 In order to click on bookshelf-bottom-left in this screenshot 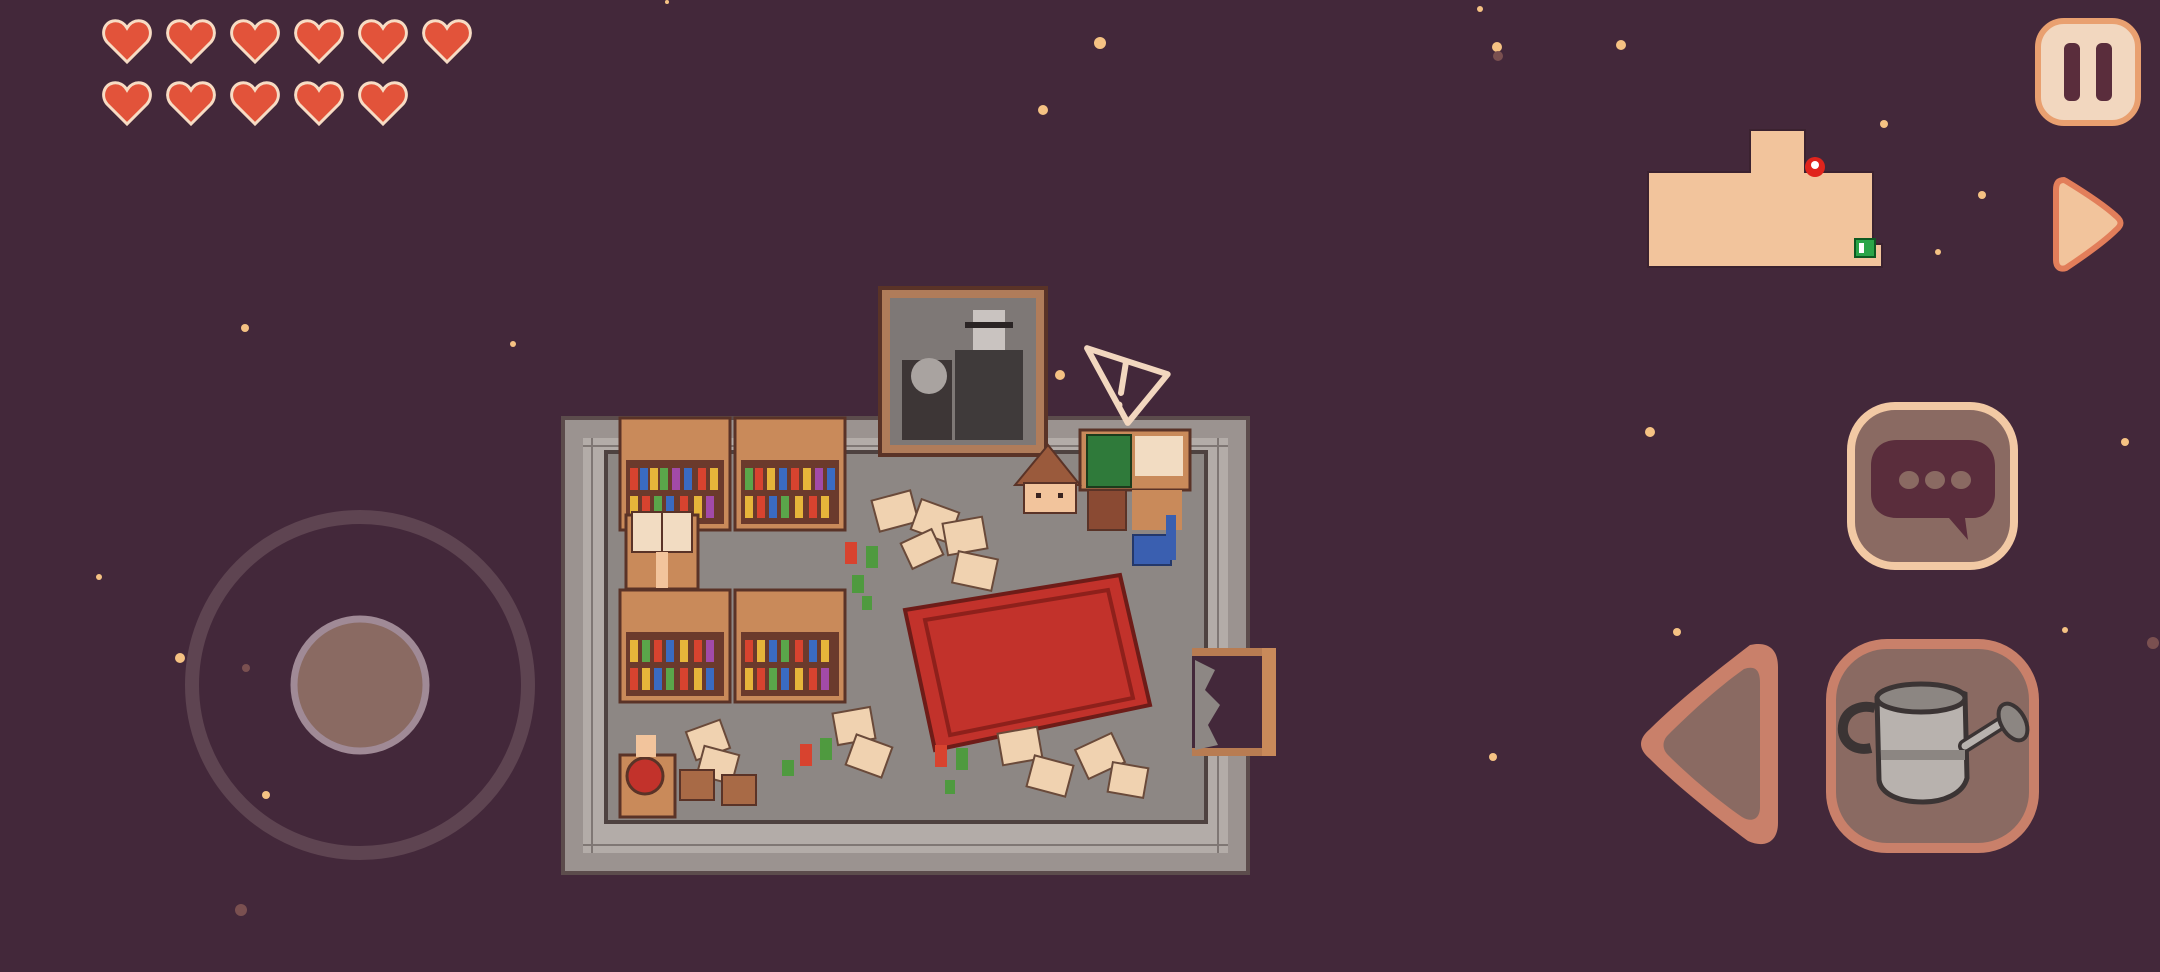, I will do `click(675, 646)`.